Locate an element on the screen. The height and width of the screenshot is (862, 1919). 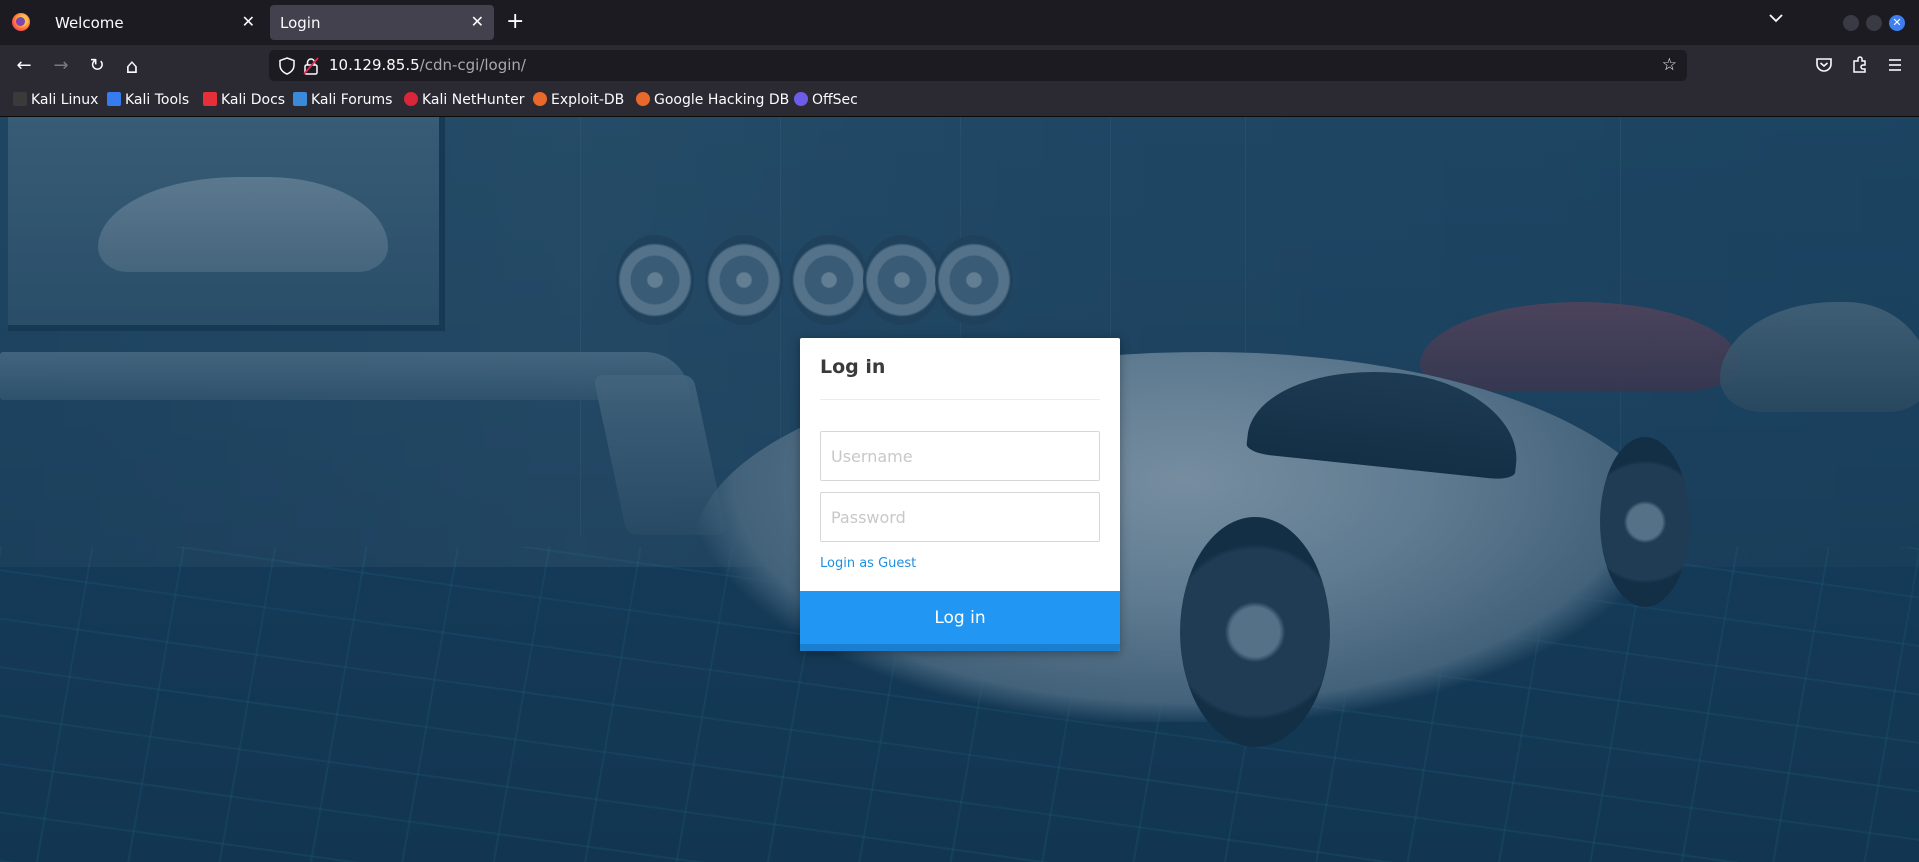
title-divider is located at coordinates (960, 399).